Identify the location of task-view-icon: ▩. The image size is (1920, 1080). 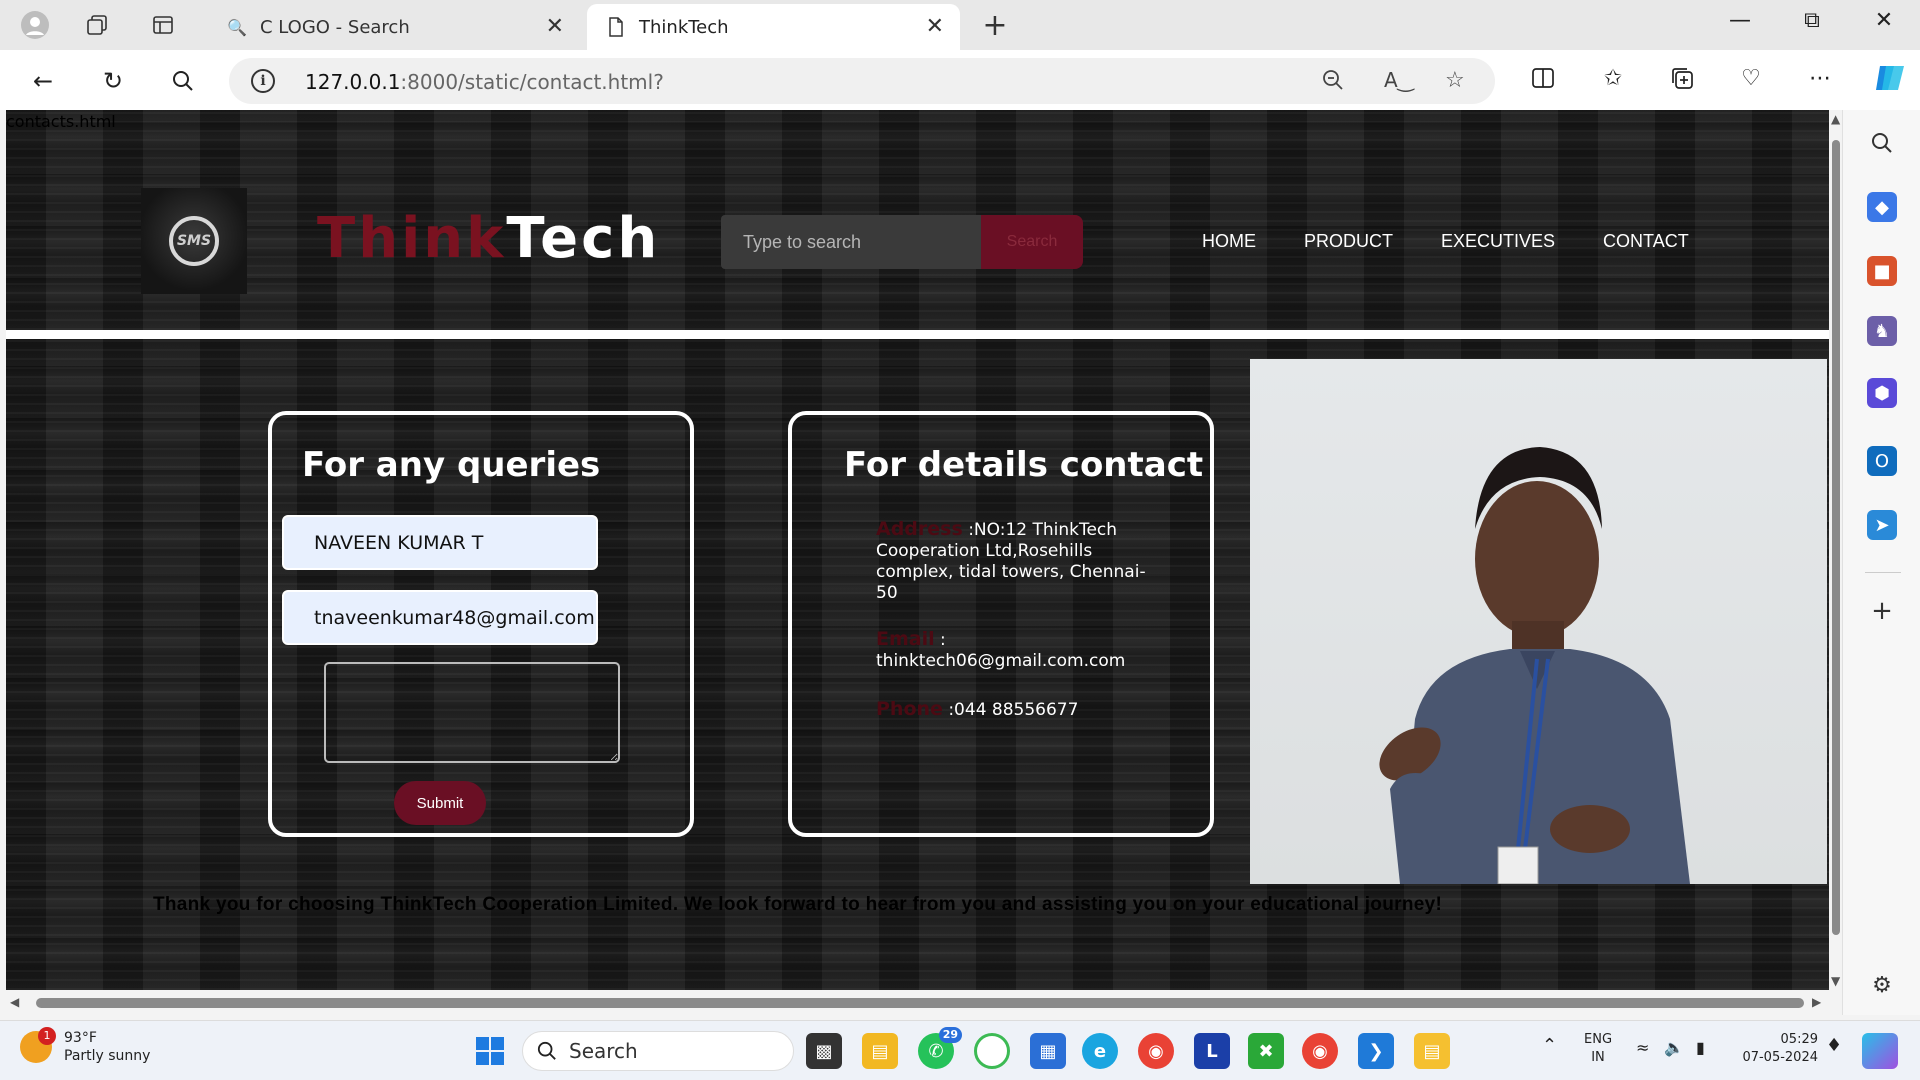
(824, 1051).